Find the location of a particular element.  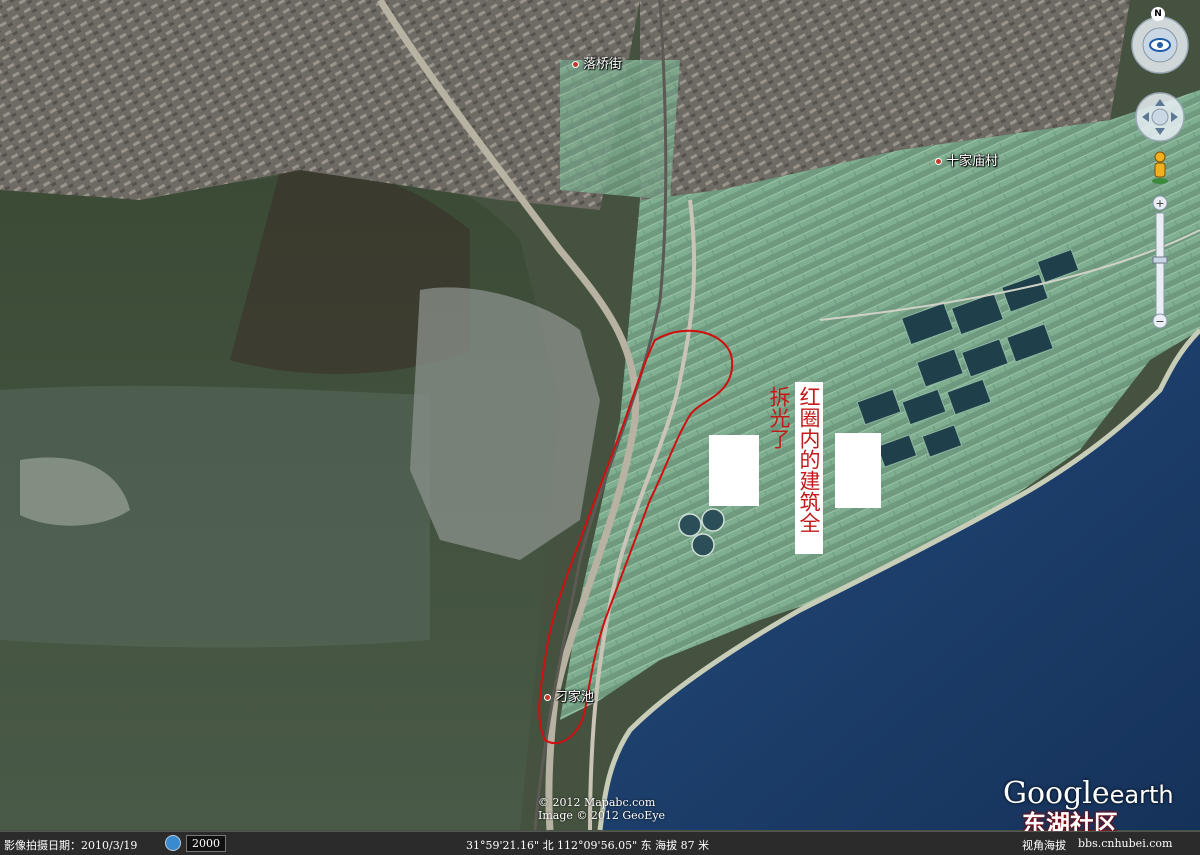

compass-north-button: N is located at coordinates (1158, 14).